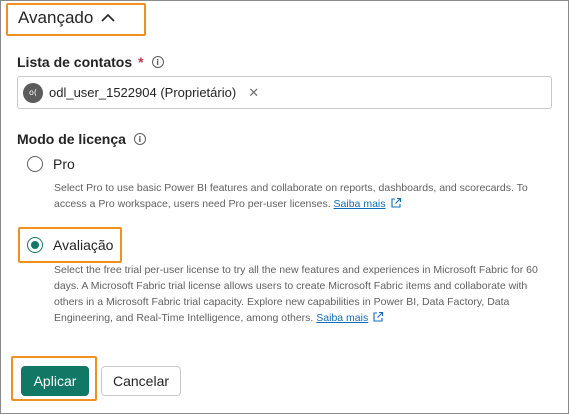 The image size is (569, 414). What do you see at coordinates (141, 381) in the screenshot?
I see `cancel-button: Cancelar` at bounding box center [141, 381].